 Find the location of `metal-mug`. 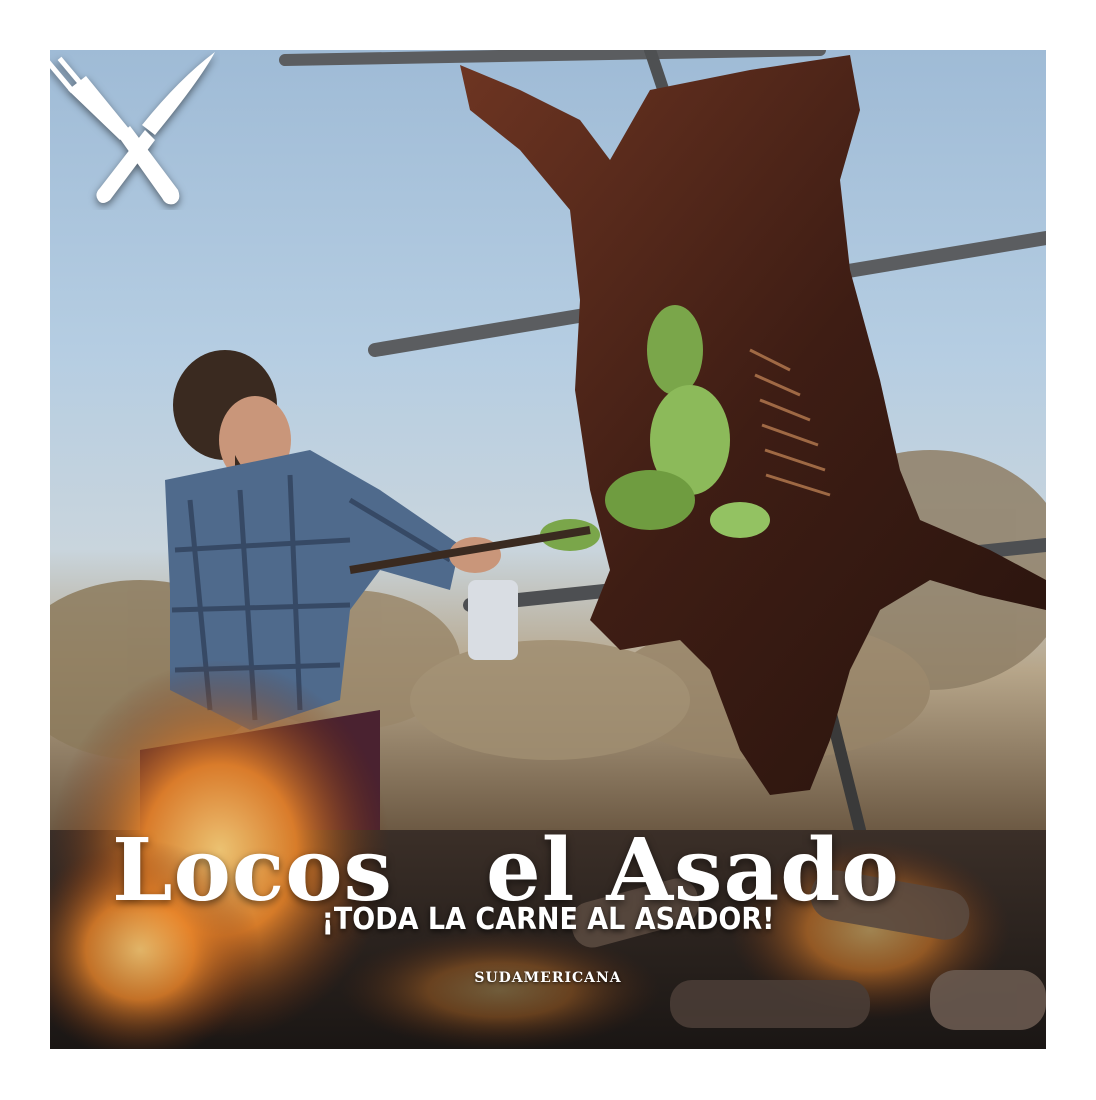

metal-mug is located at coordinates (493, 620).